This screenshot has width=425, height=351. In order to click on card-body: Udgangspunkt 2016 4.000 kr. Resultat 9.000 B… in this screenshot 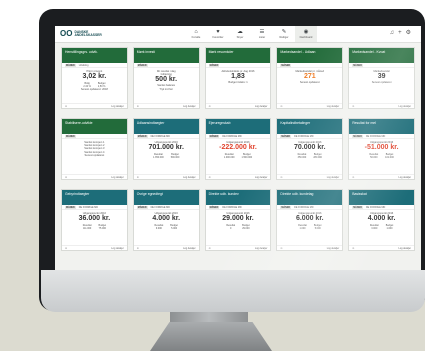, I will do `click(166, 221)`.